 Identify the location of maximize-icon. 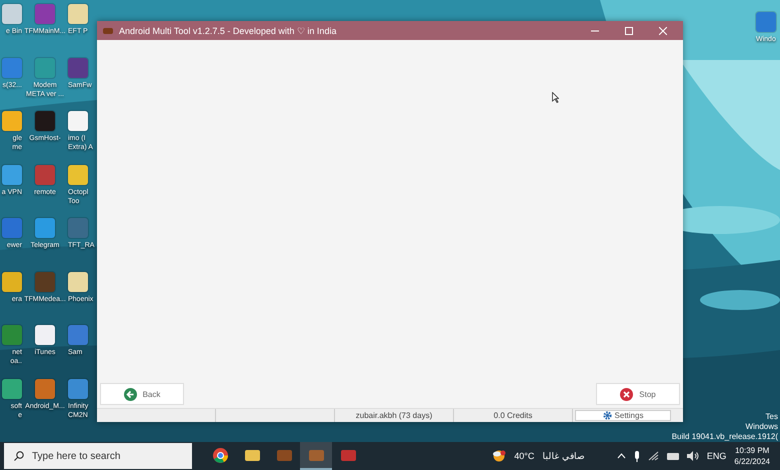
(629, 30).